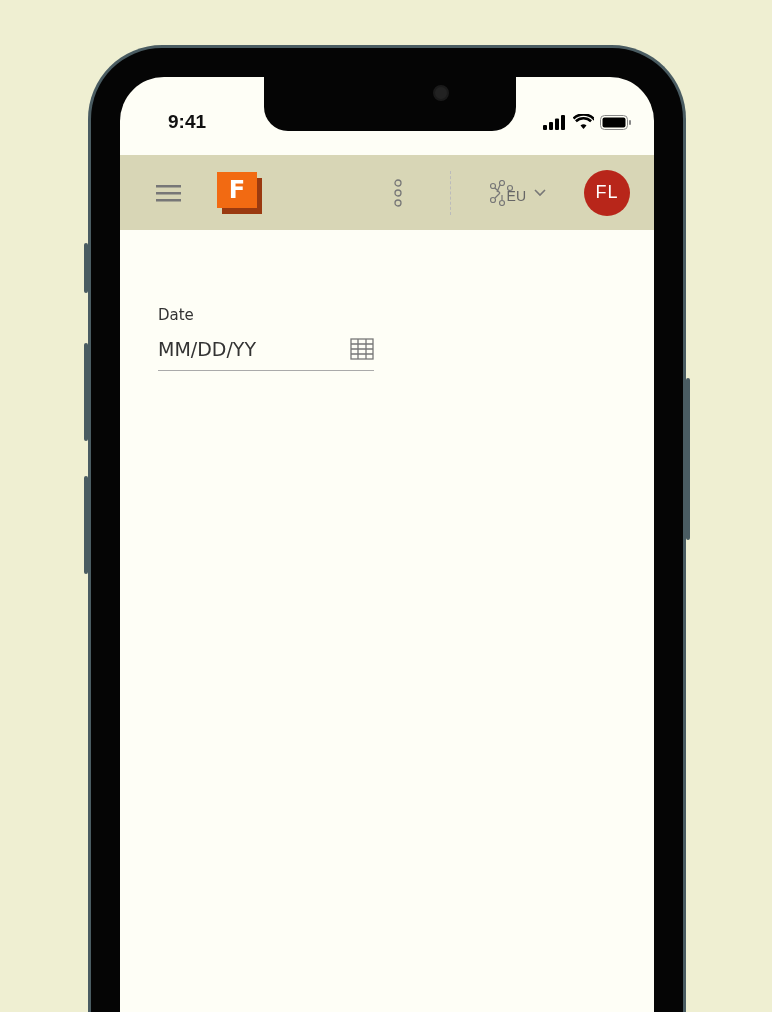 This screenshot has height=1012, width=772. What do you see at coordinates (176, 315) in the screenshot?
I see `field-label: Date` at bounding box center [176, 315].